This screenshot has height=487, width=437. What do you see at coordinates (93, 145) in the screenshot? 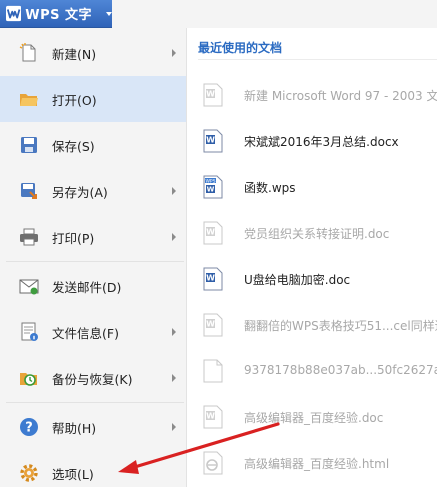
I see `menu-item-save: 保存(S)` at bounding box center [93, 145].